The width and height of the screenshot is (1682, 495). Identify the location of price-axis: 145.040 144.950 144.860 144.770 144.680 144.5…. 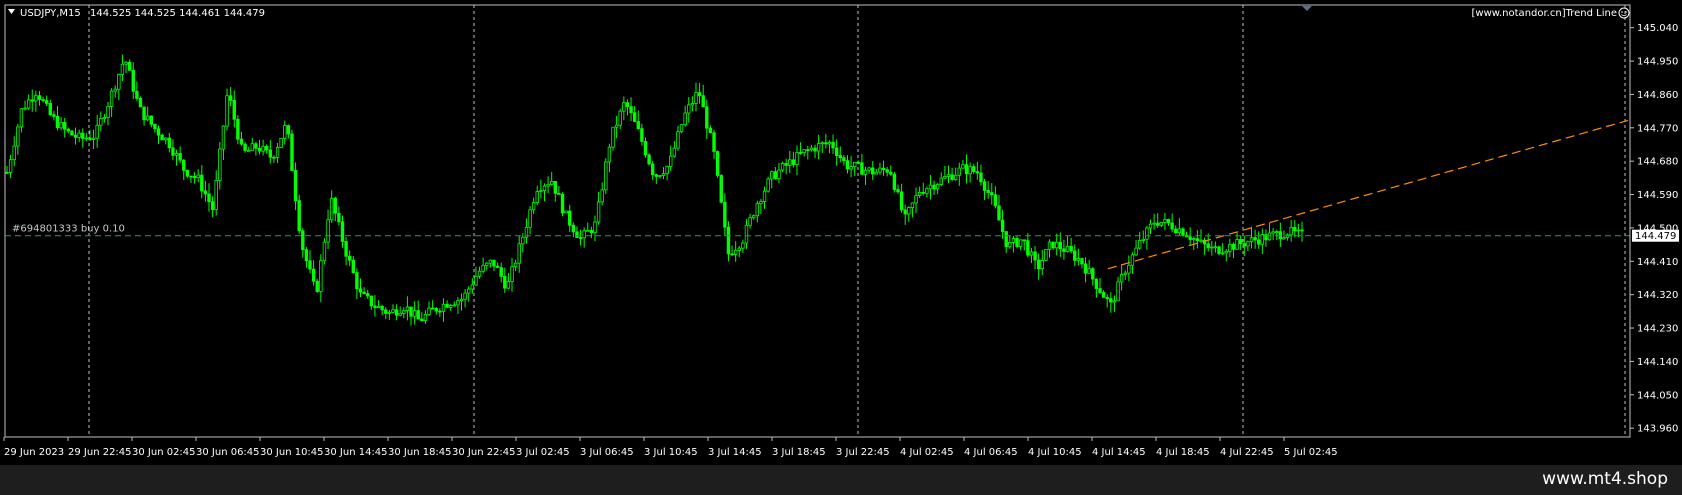
(1653, 221).